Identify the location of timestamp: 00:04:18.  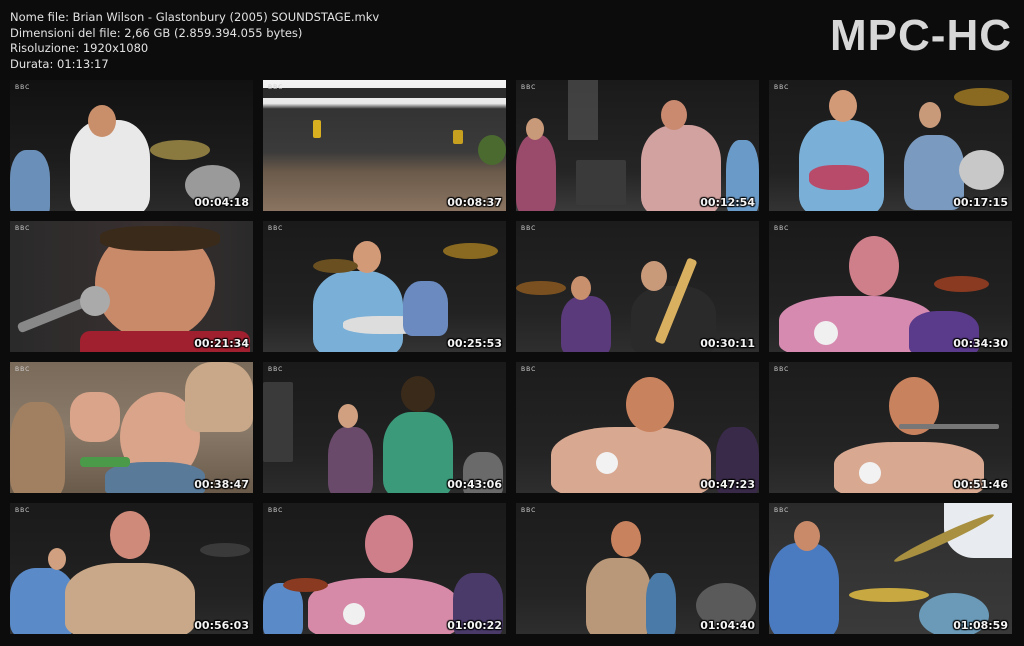
(221, 202).